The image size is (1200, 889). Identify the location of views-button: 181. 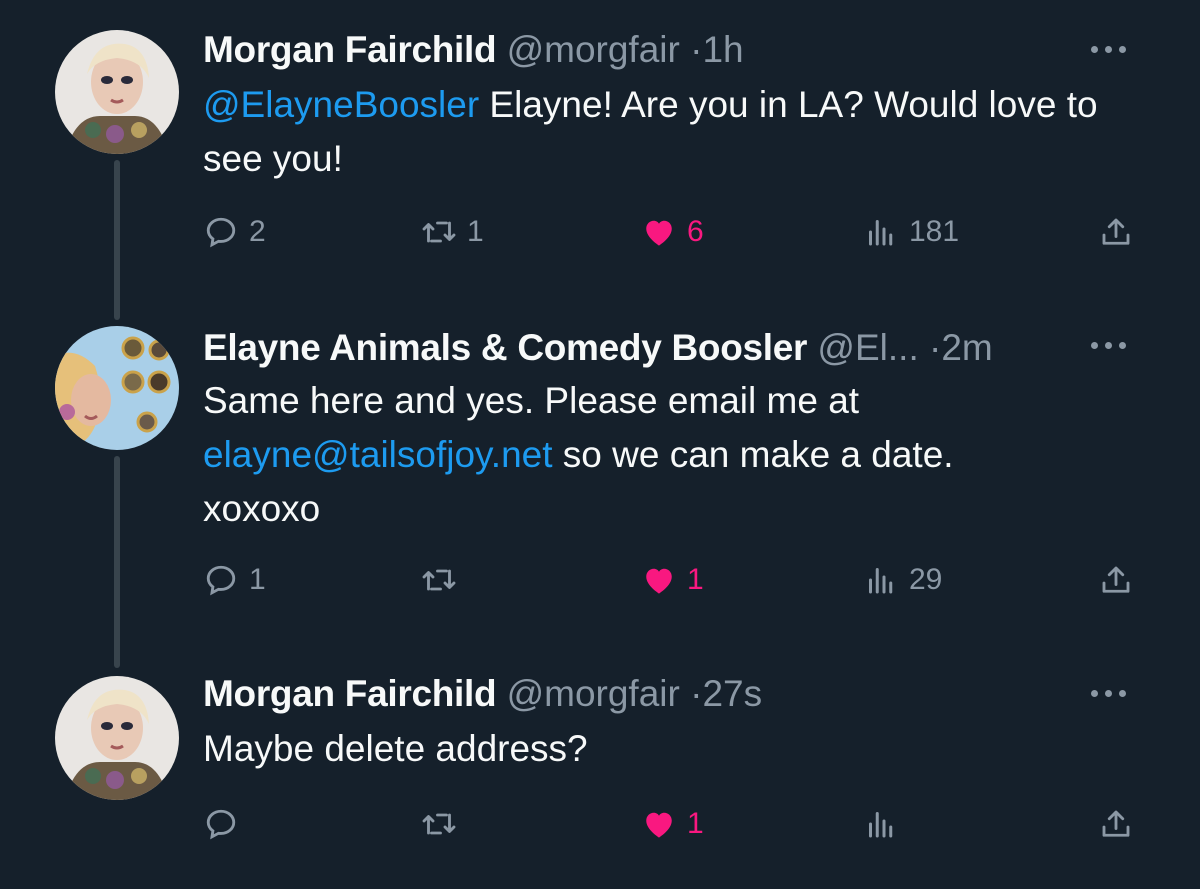
(911, 232).